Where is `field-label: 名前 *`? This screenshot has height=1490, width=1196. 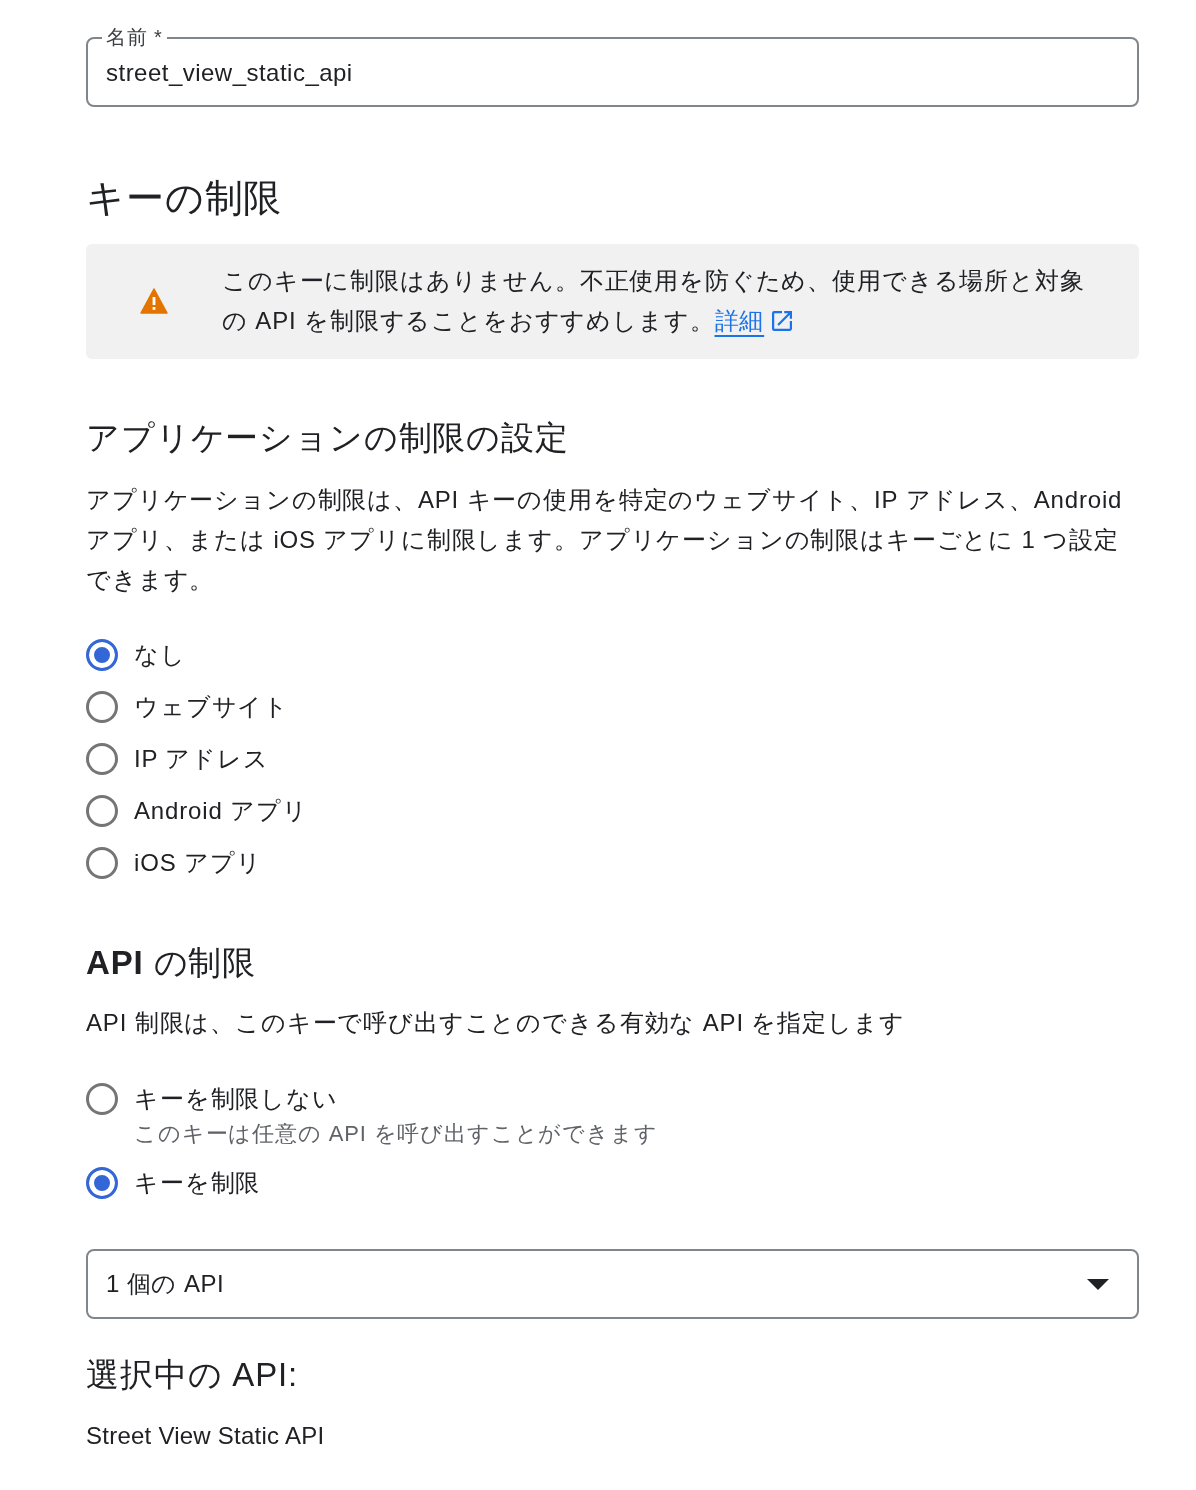
field-label: 名前 * is located at coordinates (134, 37).